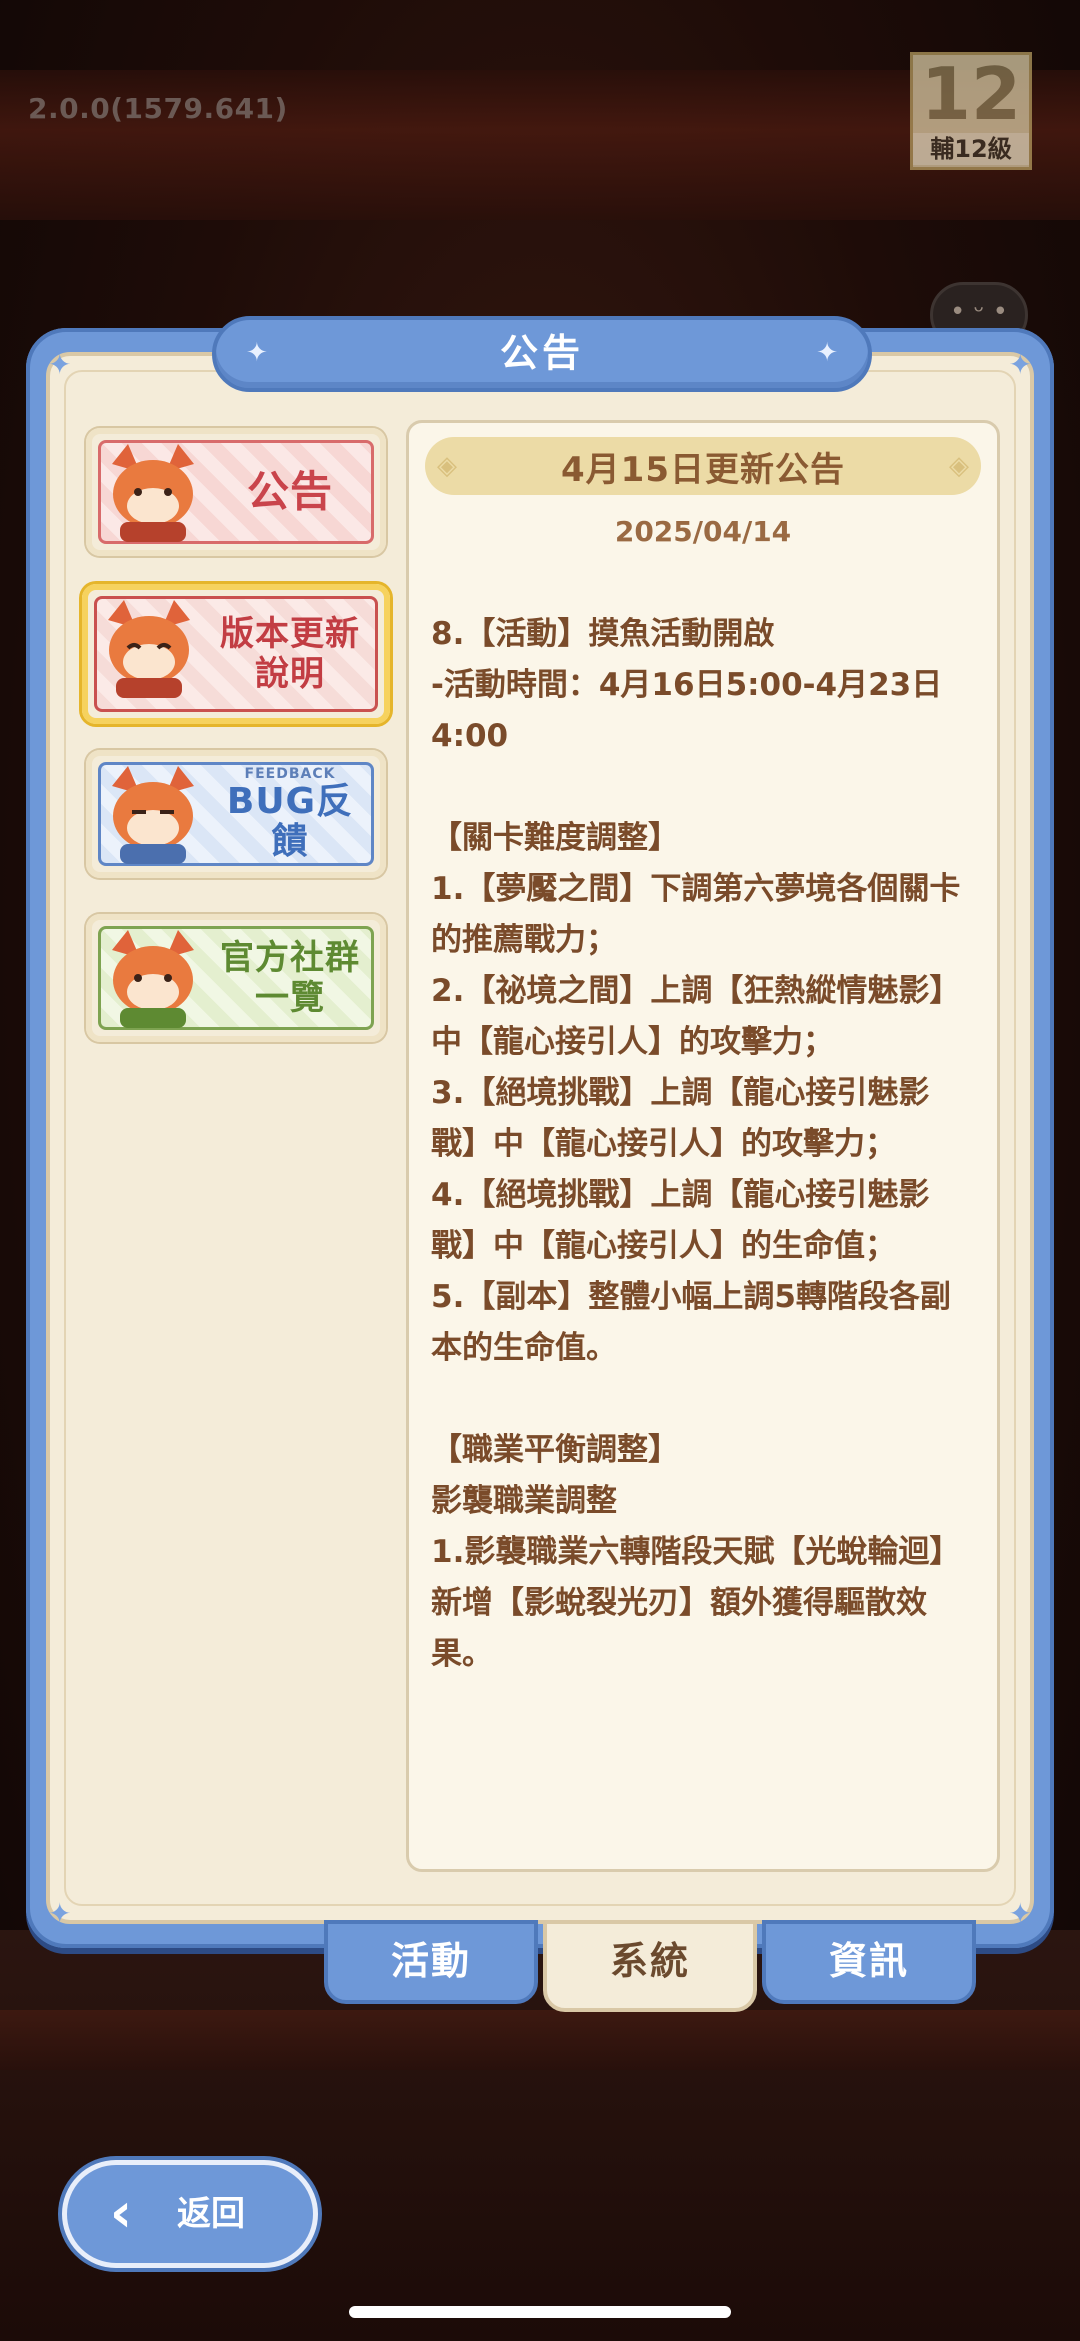 The image size is (1080, 2341). I want to click on announcement-title: 4月15日更新公告, so click(703, 469).